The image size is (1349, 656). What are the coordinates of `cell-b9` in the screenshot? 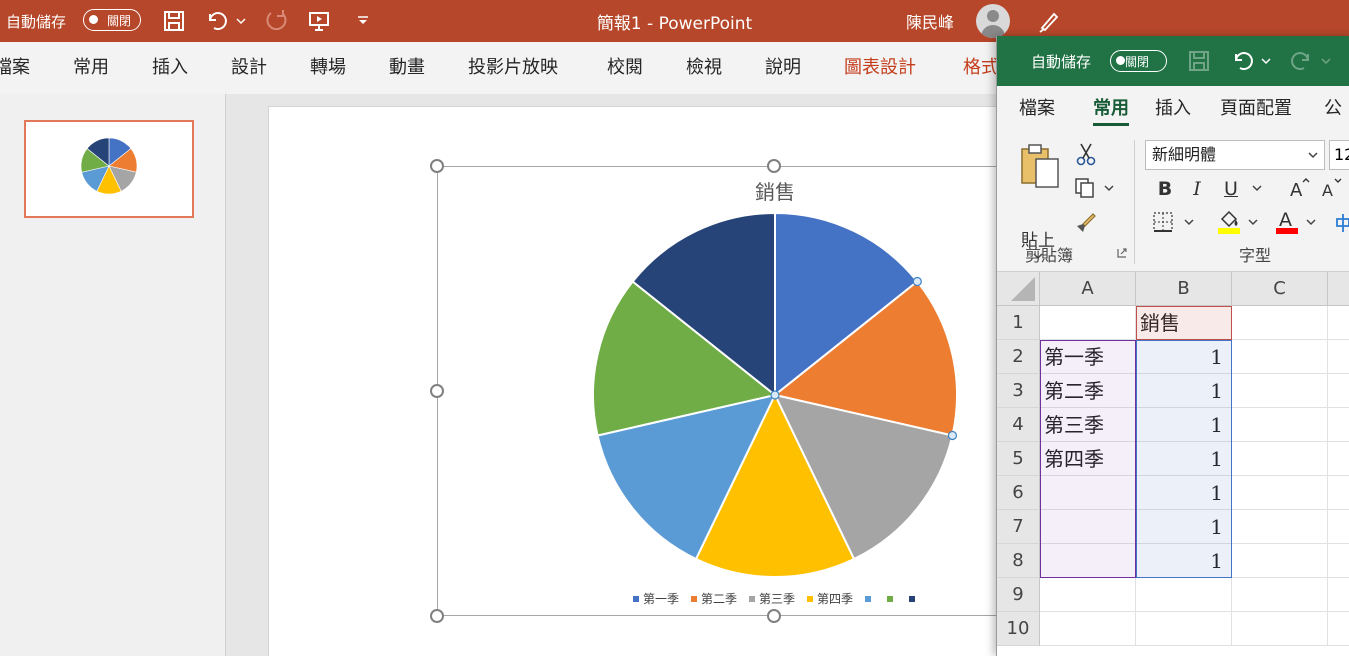 It's located at (1184, 595).